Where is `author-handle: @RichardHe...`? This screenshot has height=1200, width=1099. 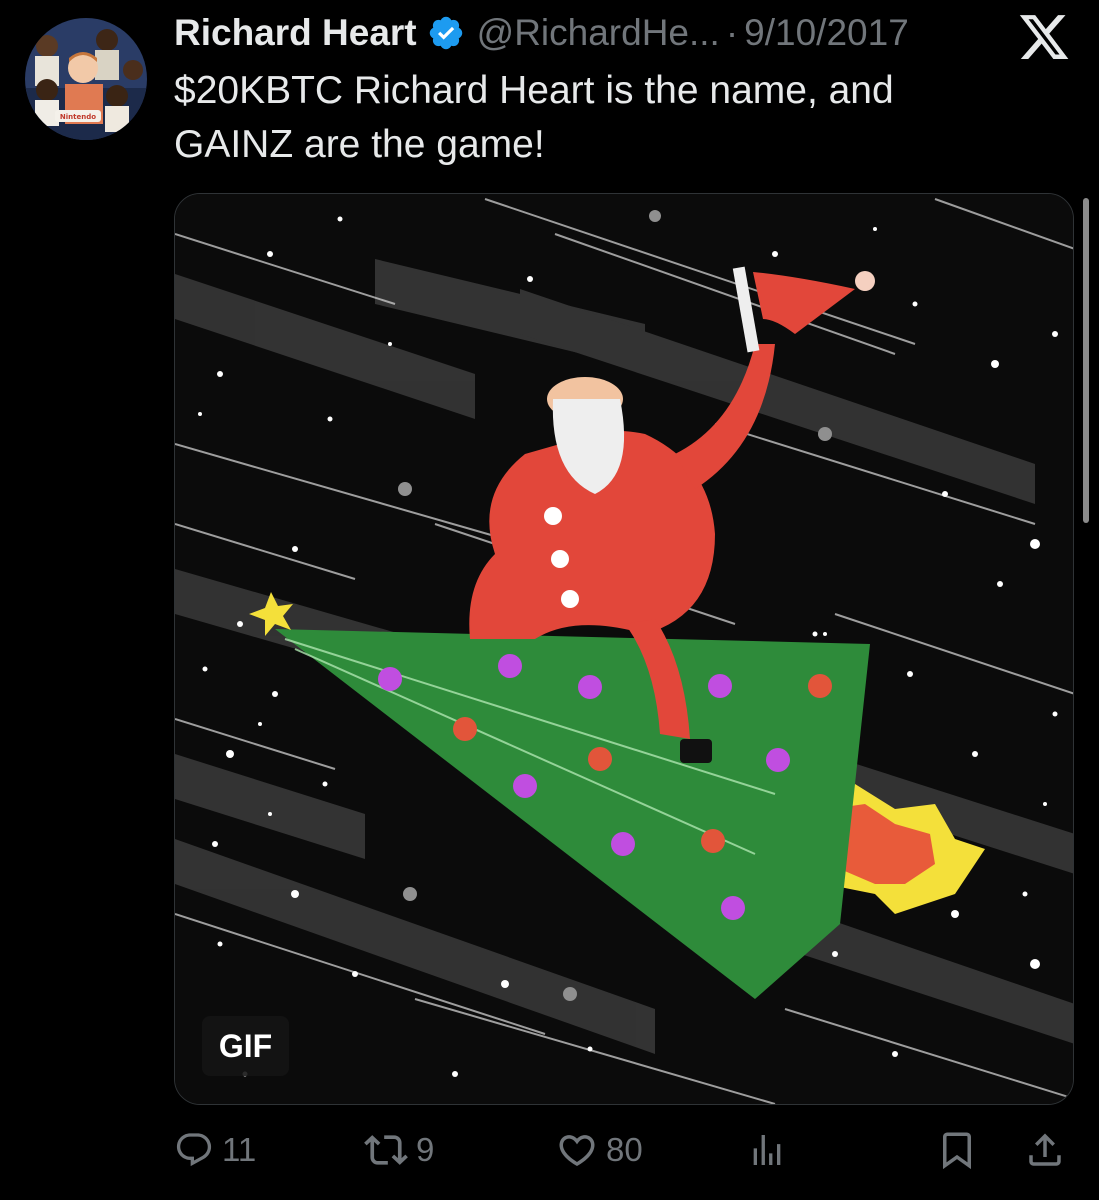
author-handle: @RichardHe... is located at coordinates (598, 33).